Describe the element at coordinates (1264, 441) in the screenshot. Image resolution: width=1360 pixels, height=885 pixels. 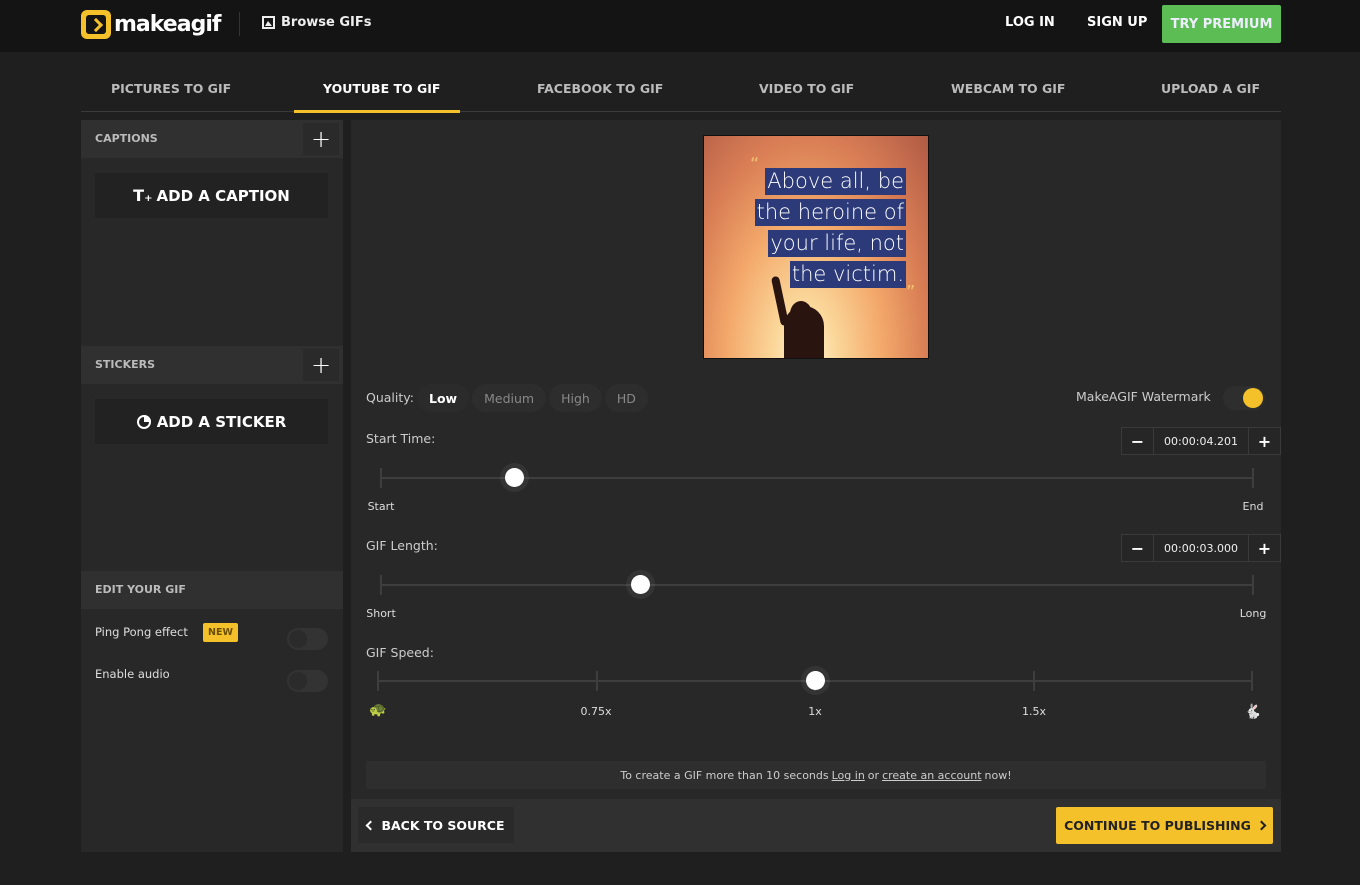
I see `start-time-increment-button: +` at that location.